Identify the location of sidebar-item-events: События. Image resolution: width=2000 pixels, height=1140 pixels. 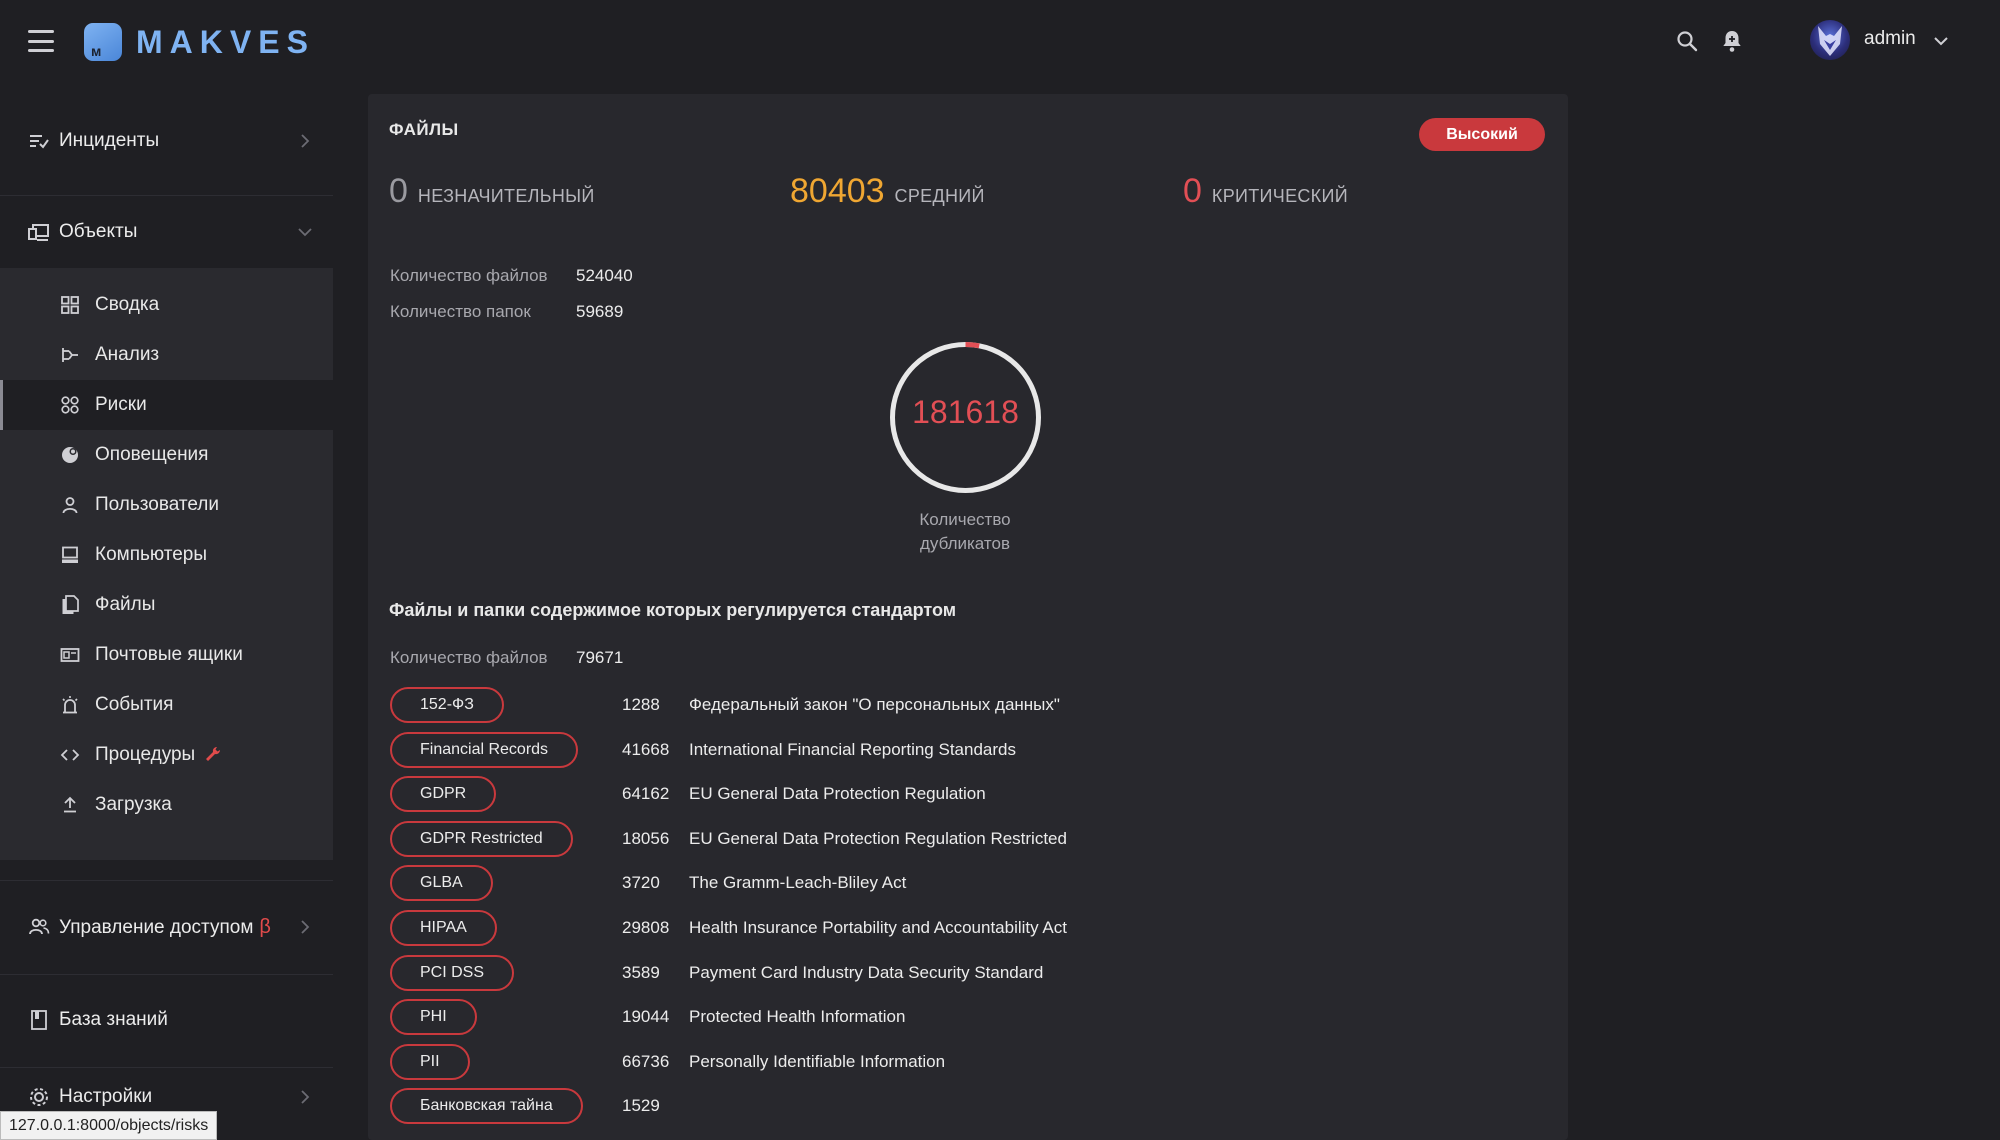
(166, 705).